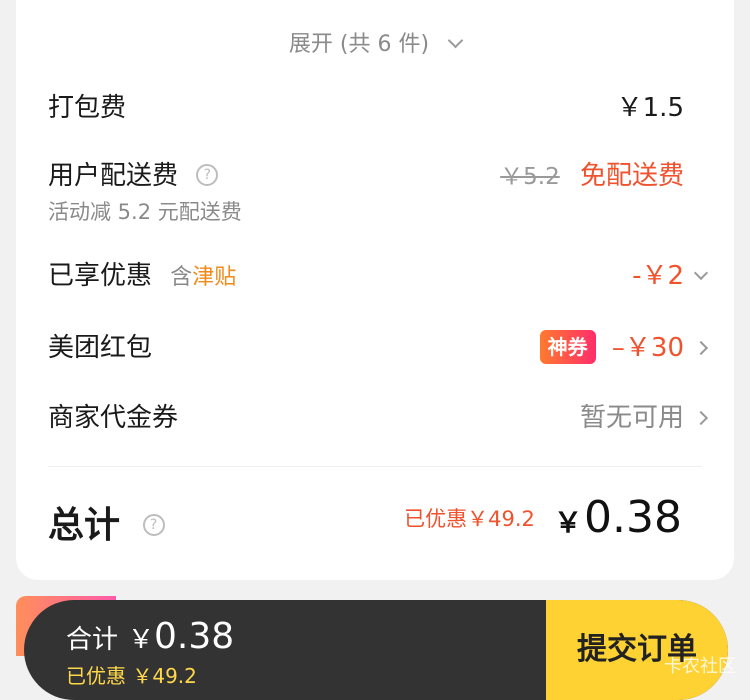 The width and height of the screenshot is (750, 700). I want to click on discount-value-wrap: -￥2, so click(658, 276).